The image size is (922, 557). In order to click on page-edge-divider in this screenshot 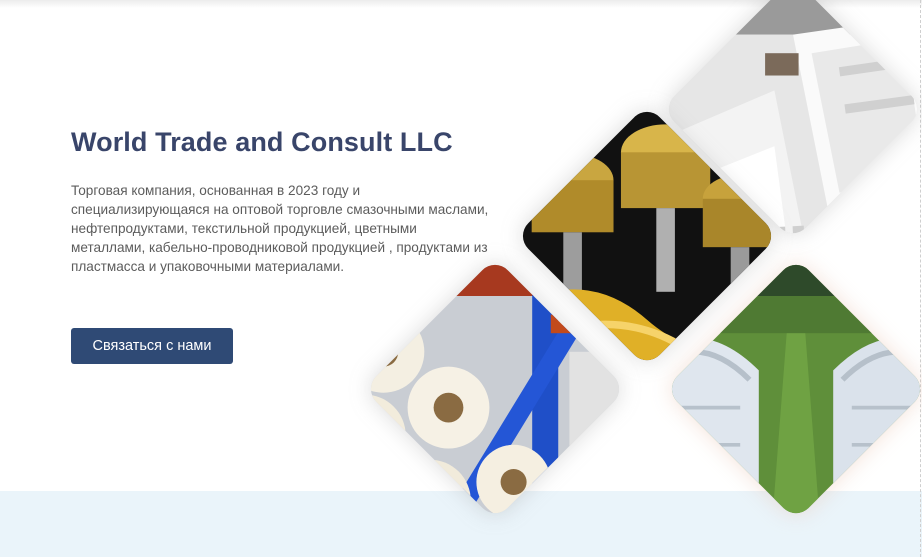, I will do `click(920, 278)`.